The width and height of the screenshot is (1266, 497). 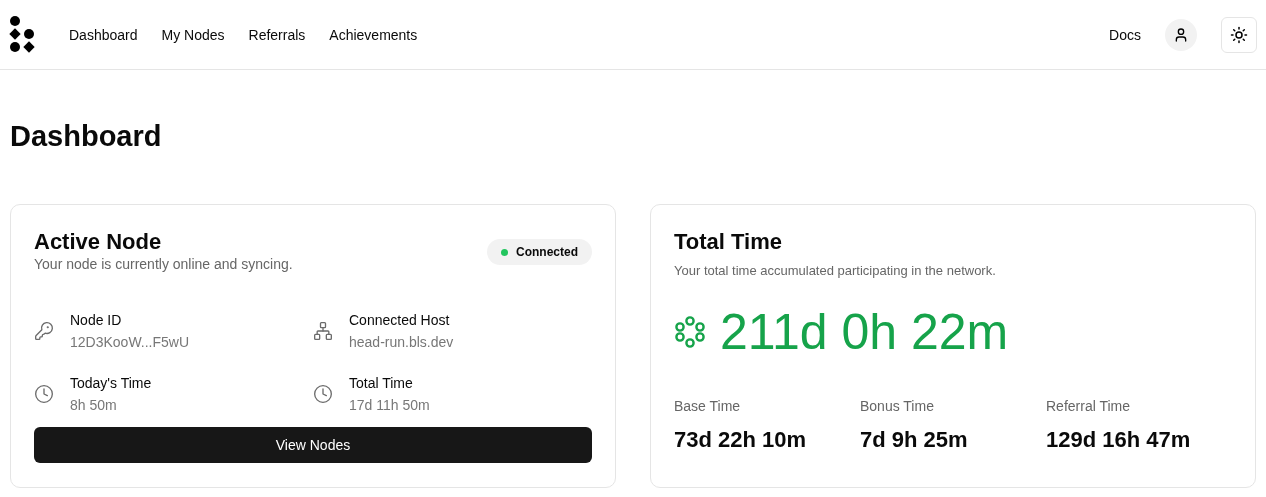 What do you see at coordinates (163, 264) in the screenshot?
I see `card-subtitle: Your node is currently online and syncing.` at bounding box center [163, 264].